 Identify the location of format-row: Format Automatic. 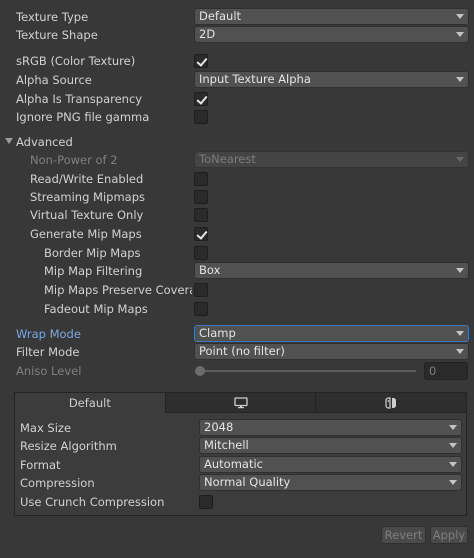
(240, 465).